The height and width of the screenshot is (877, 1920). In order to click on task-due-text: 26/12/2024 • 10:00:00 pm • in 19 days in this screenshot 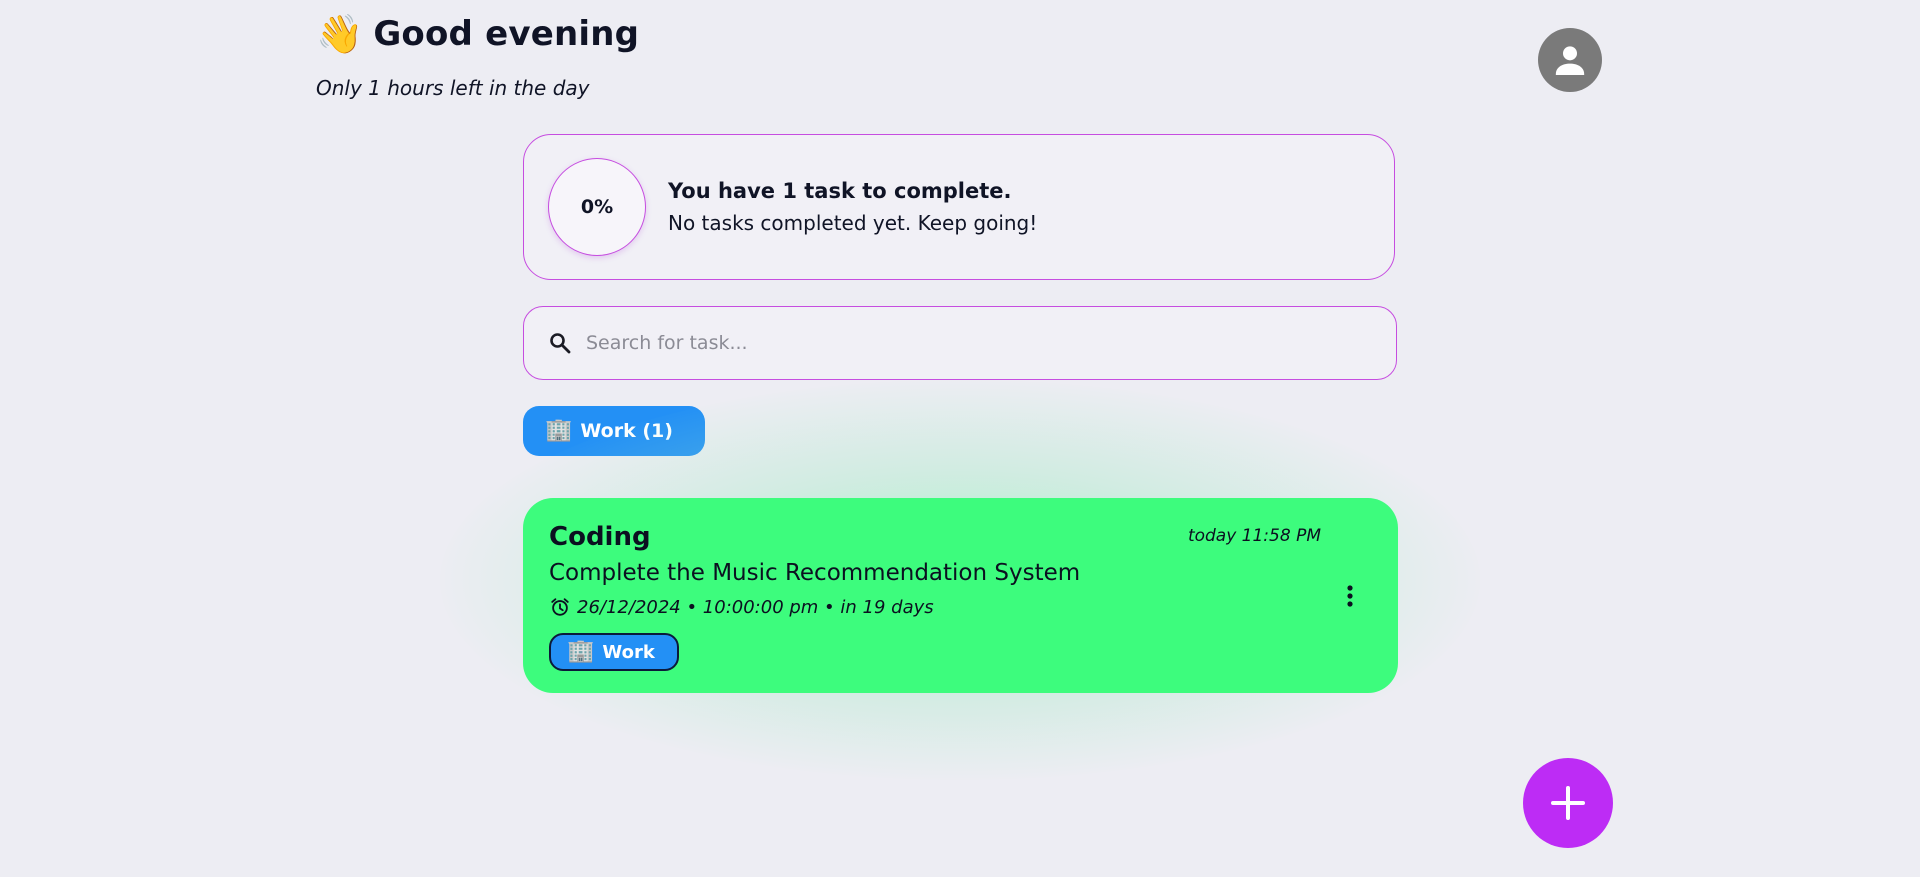, I will do `click(755, 607)`.